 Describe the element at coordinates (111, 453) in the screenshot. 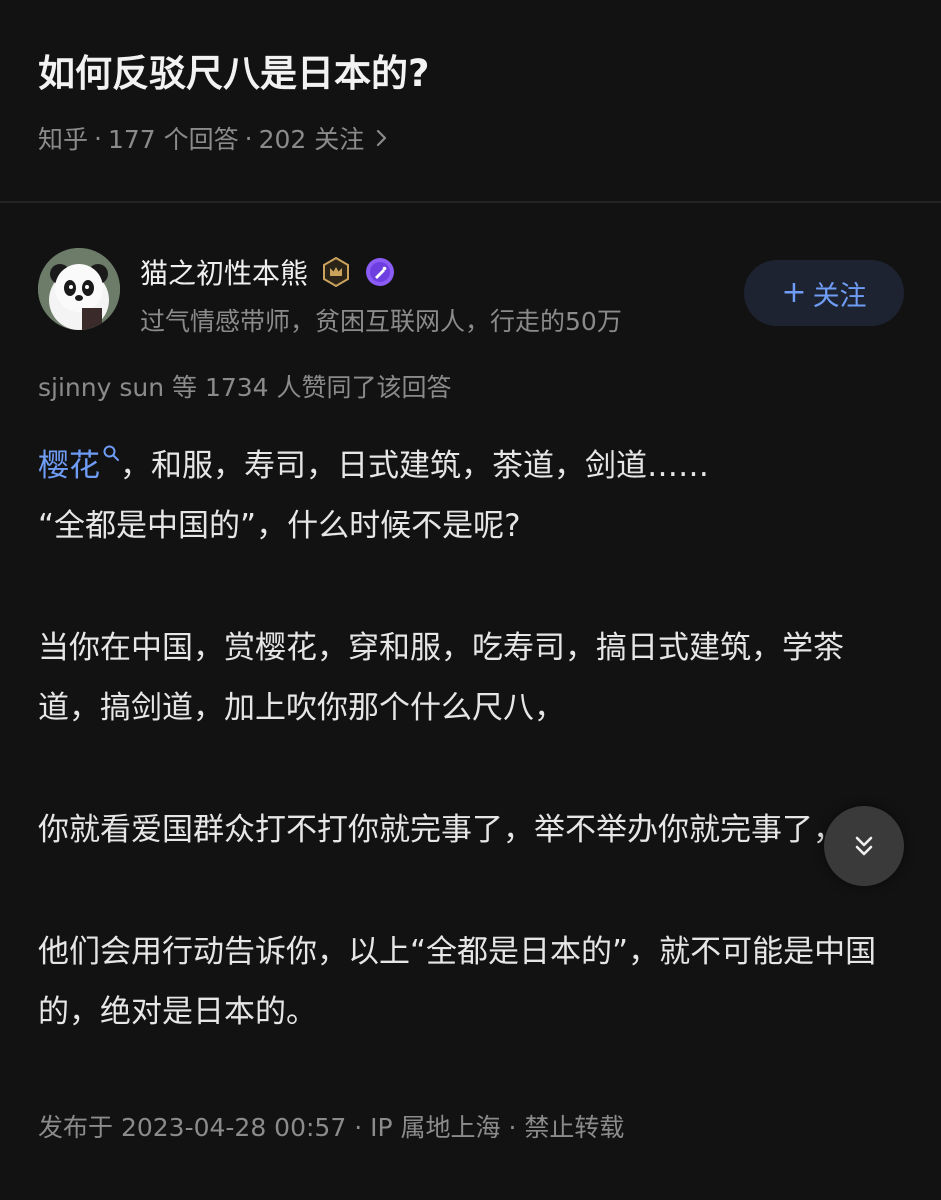

I see `search-icon` at that location.